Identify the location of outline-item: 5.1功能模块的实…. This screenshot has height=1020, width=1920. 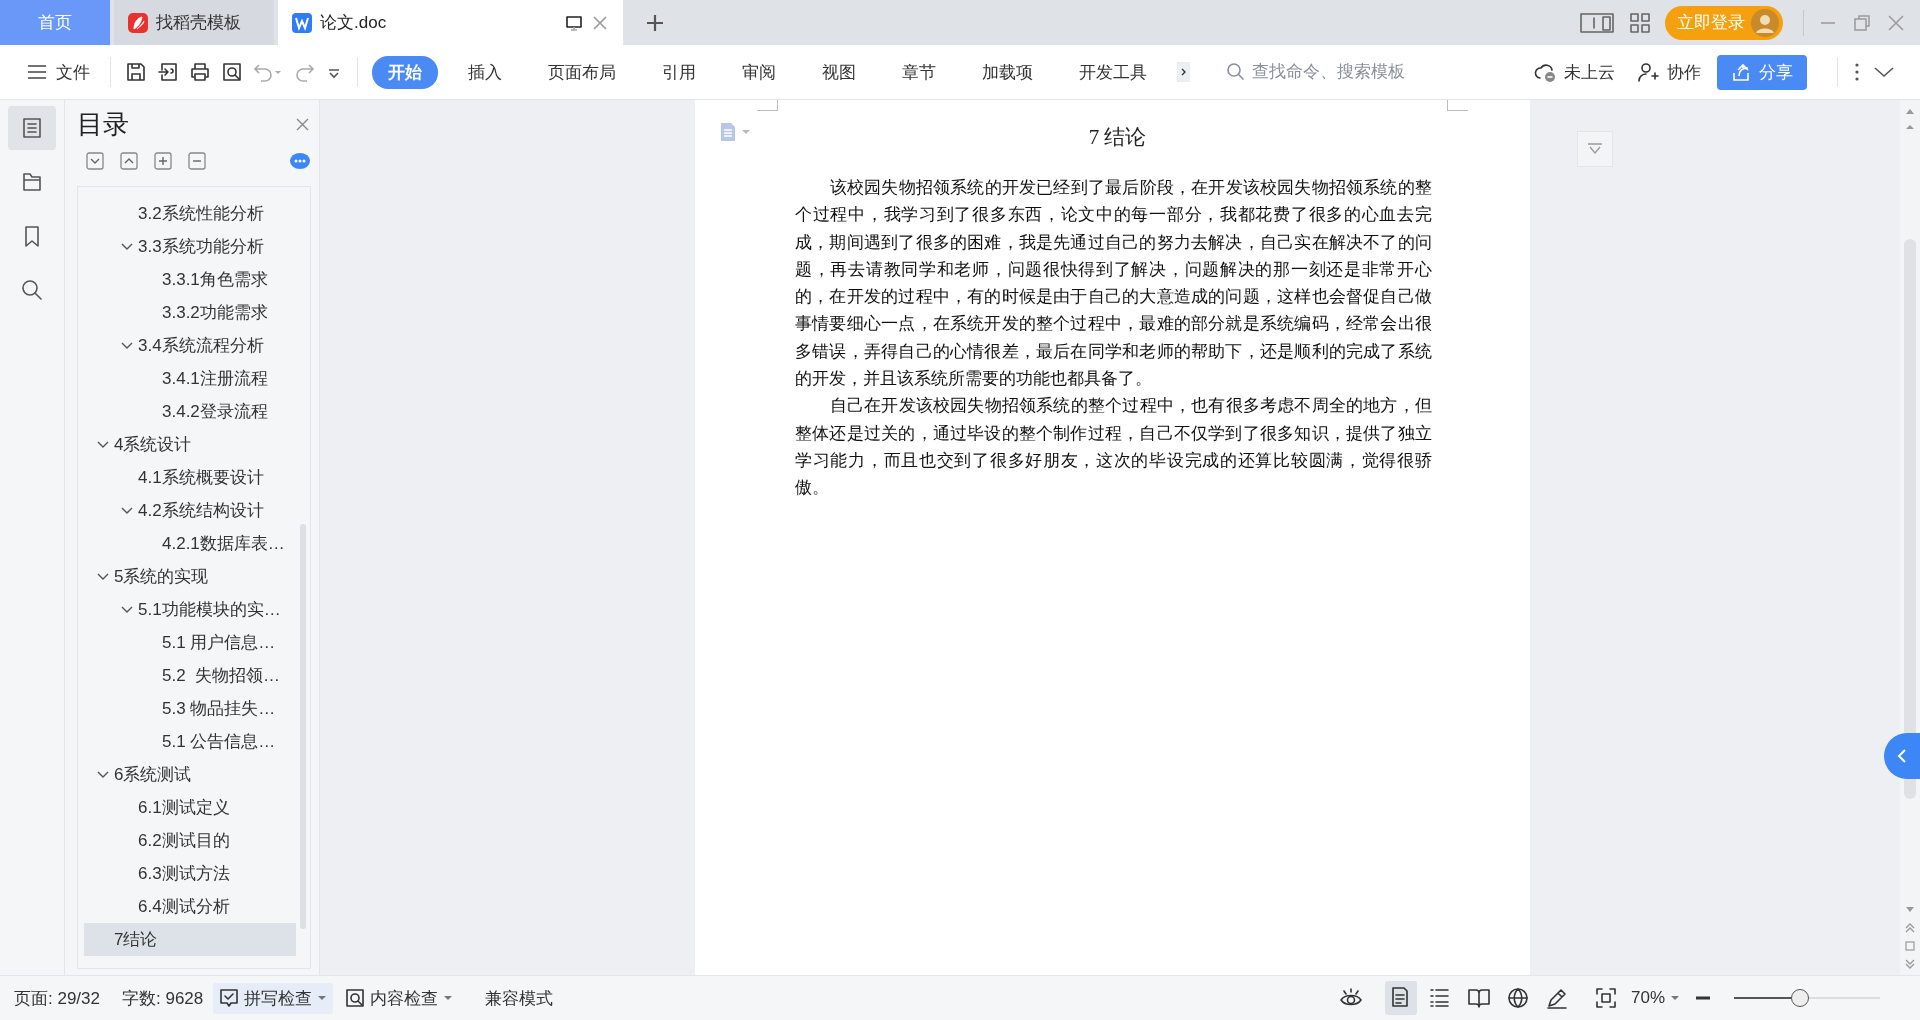
(190, 609).